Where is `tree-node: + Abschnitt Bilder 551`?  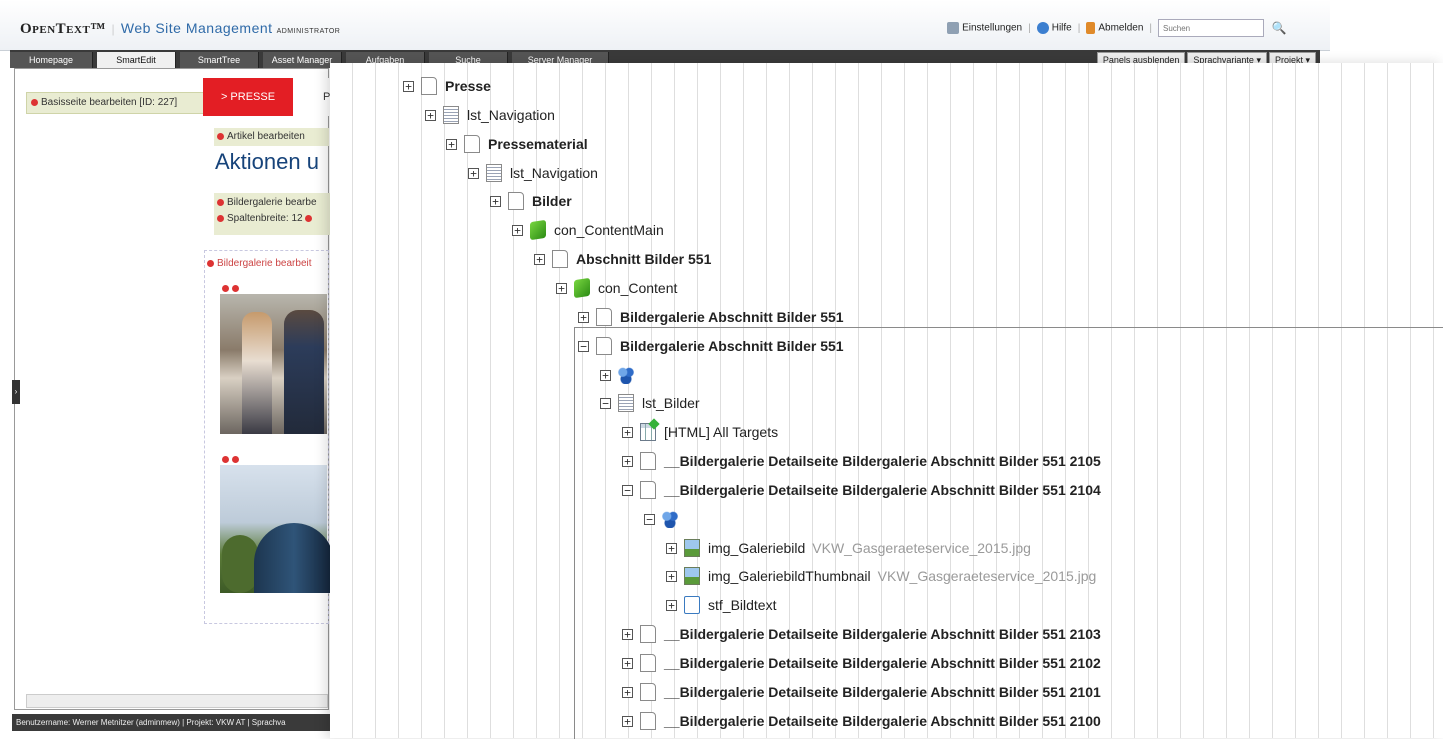
tree-node: + Abschnitt Bilder 551 is located at coordinates (622, 259).